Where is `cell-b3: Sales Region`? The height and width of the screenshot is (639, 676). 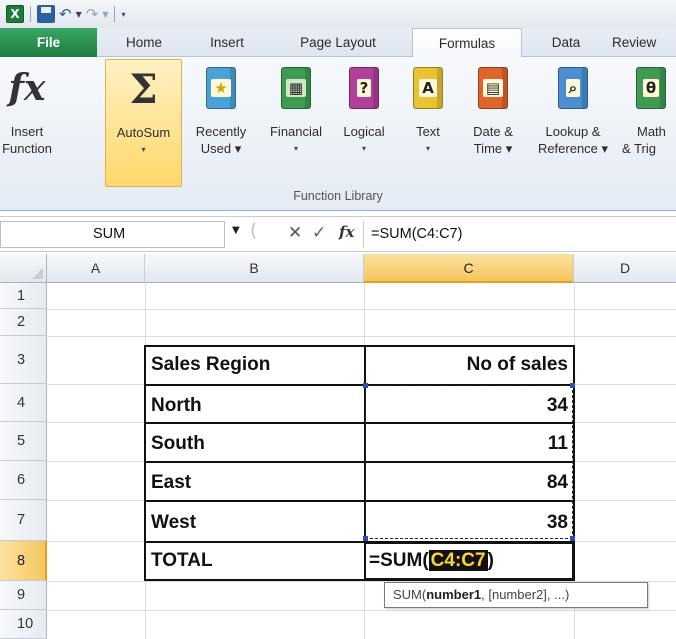 cell-b3: Sales Region is located at coordinates (210, 365).